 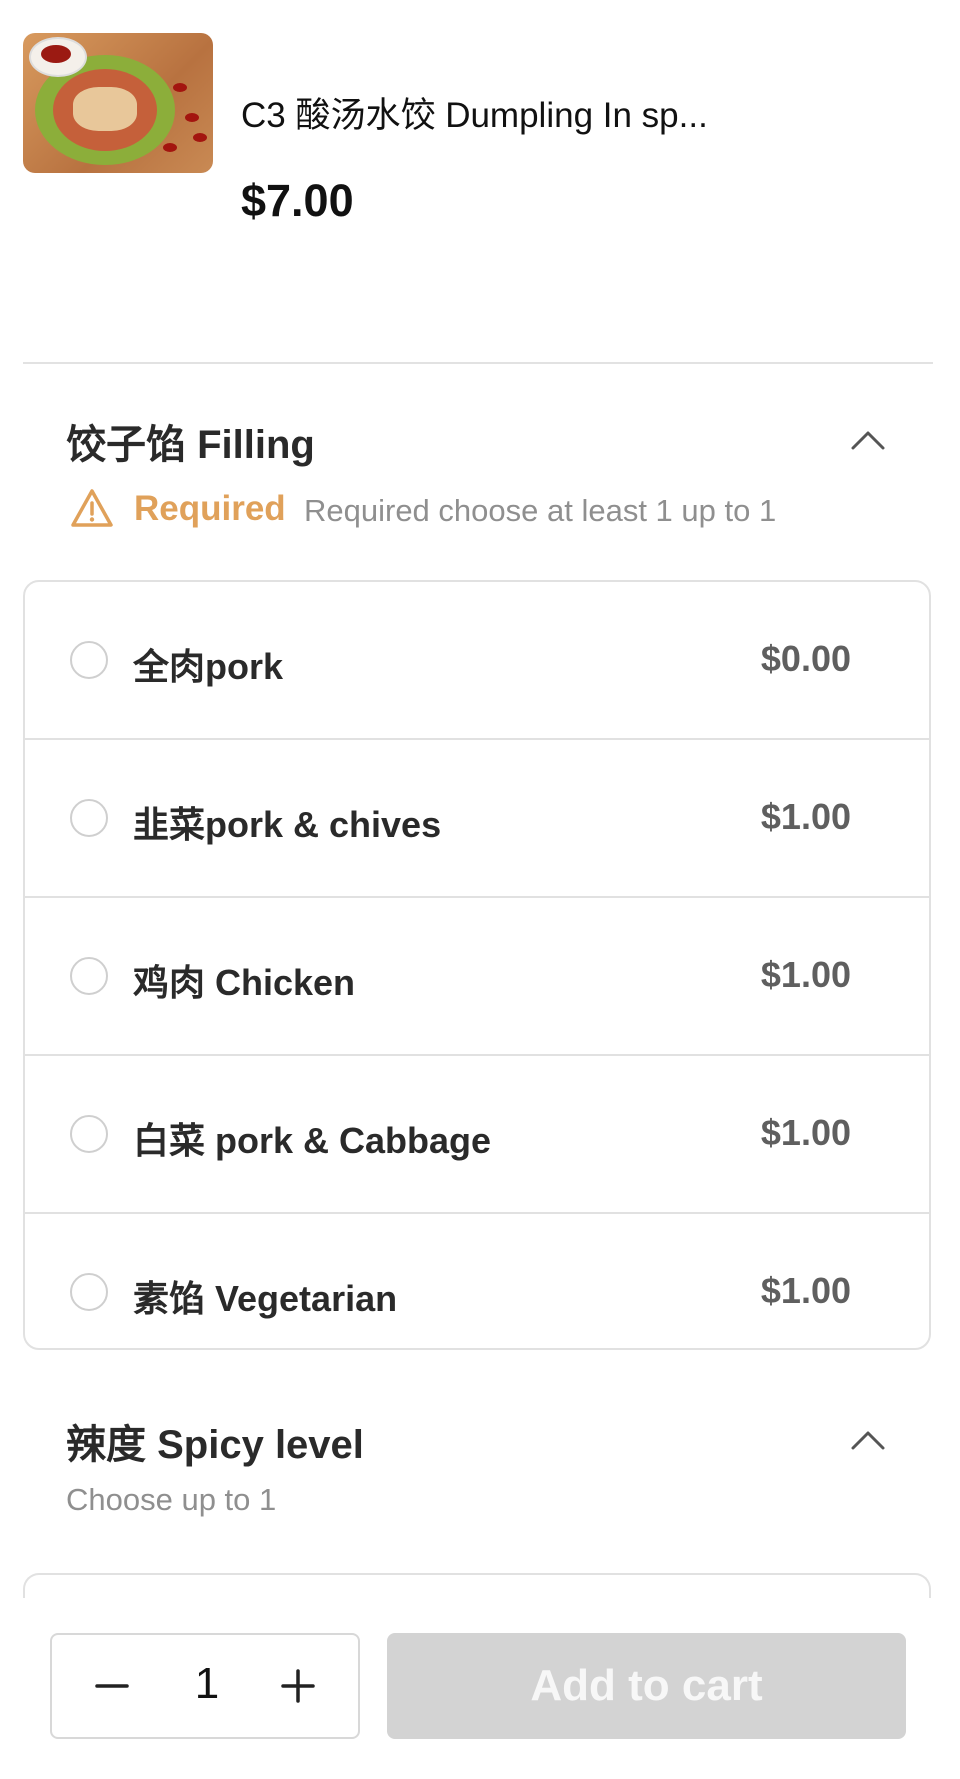 I want to click on option-label: 素馅 Vegetarian, so click(x=265, y=1298).